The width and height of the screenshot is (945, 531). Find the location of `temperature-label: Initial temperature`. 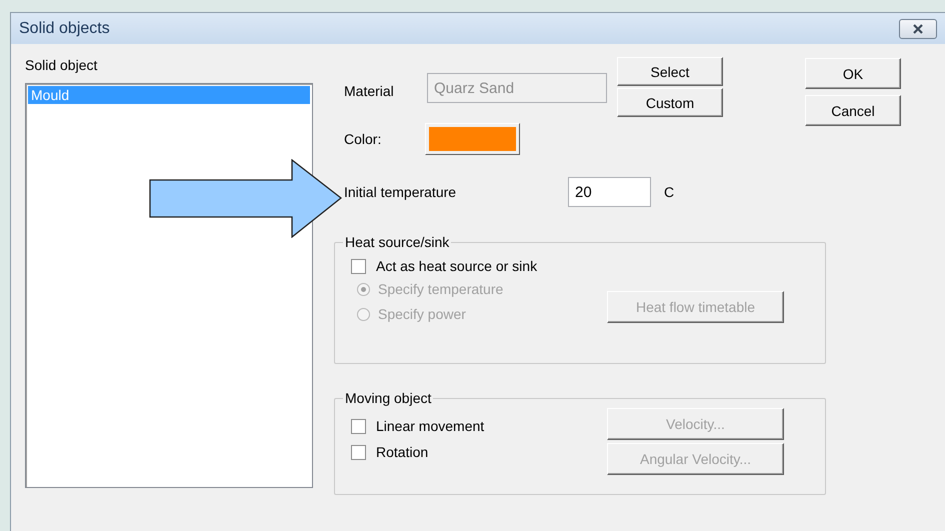

temperature-label: Initial temperature is located at coordinates (400, 192).